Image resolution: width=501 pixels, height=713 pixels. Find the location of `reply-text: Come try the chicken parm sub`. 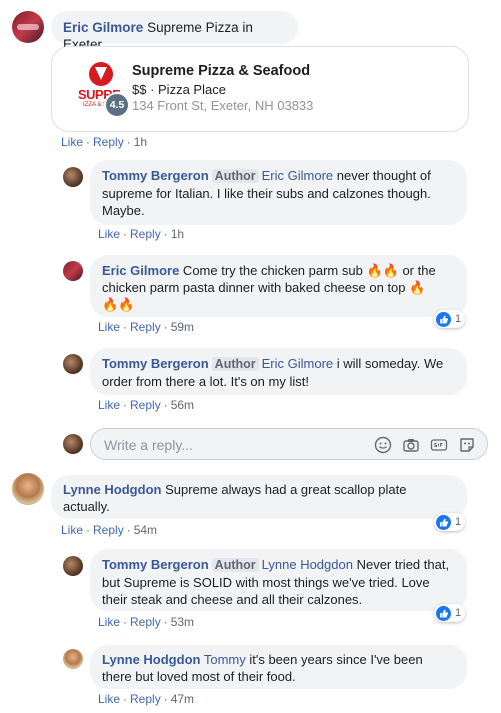

reply-text: Come try the chicken parm sub is located at coordinates (273, 270).